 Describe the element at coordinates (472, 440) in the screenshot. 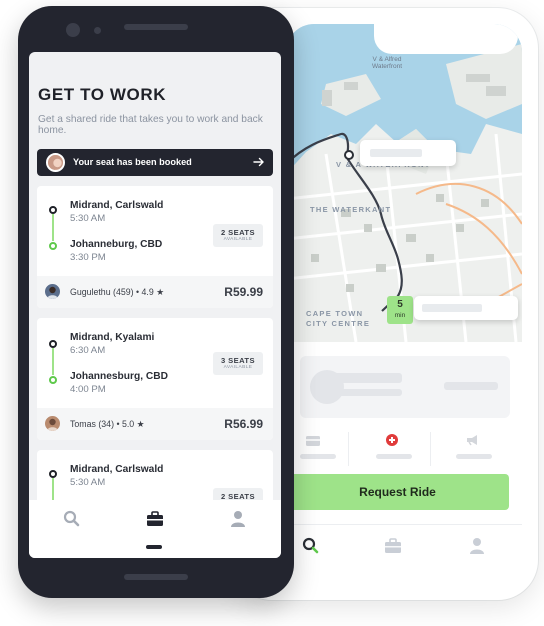

I see `megaphone-icon` at that location.